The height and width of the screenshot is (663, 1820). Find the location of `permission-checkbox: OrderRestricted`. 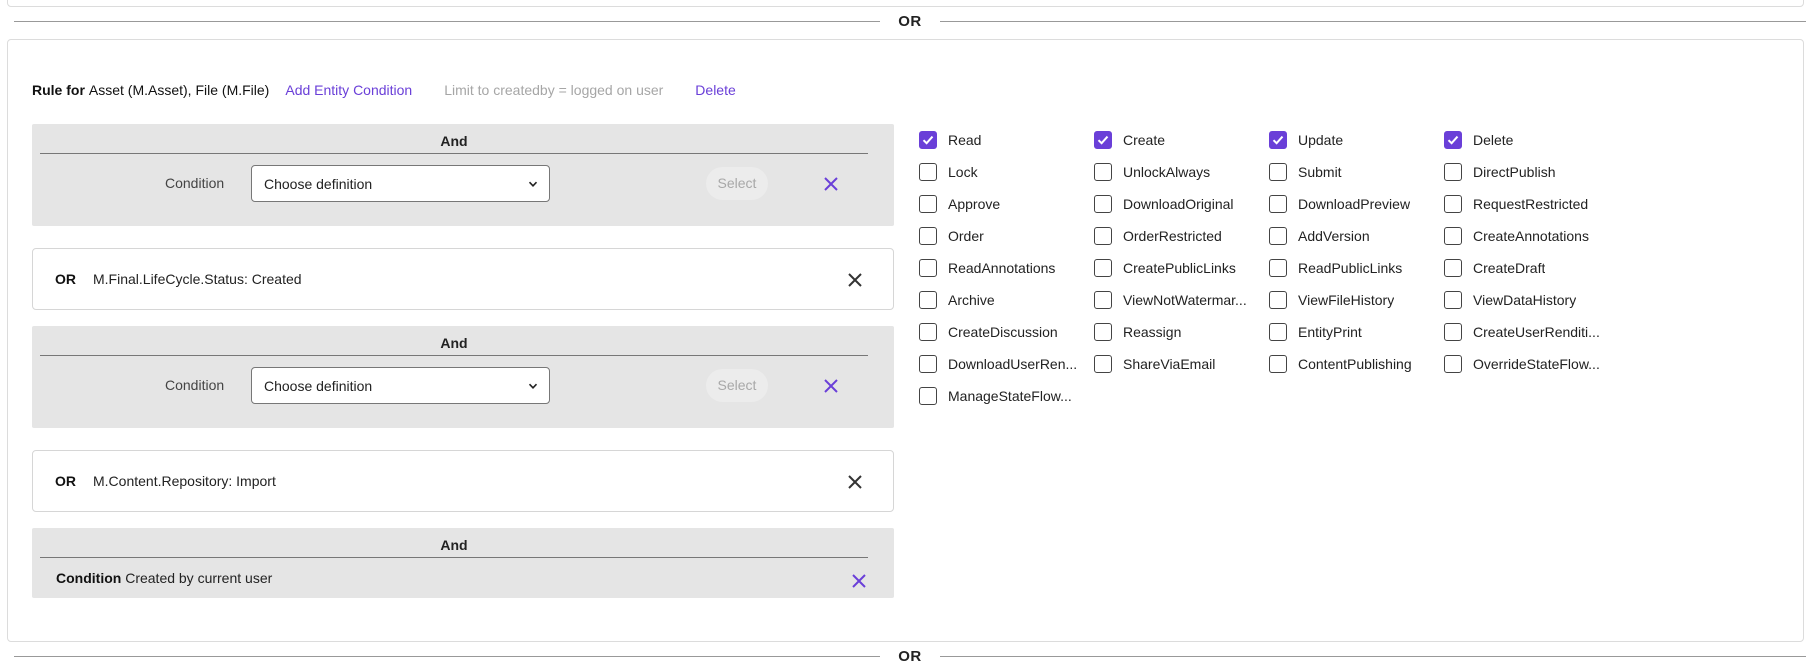

permission-checkbox: OrderRestricted is located at coordinates (1181, 236).